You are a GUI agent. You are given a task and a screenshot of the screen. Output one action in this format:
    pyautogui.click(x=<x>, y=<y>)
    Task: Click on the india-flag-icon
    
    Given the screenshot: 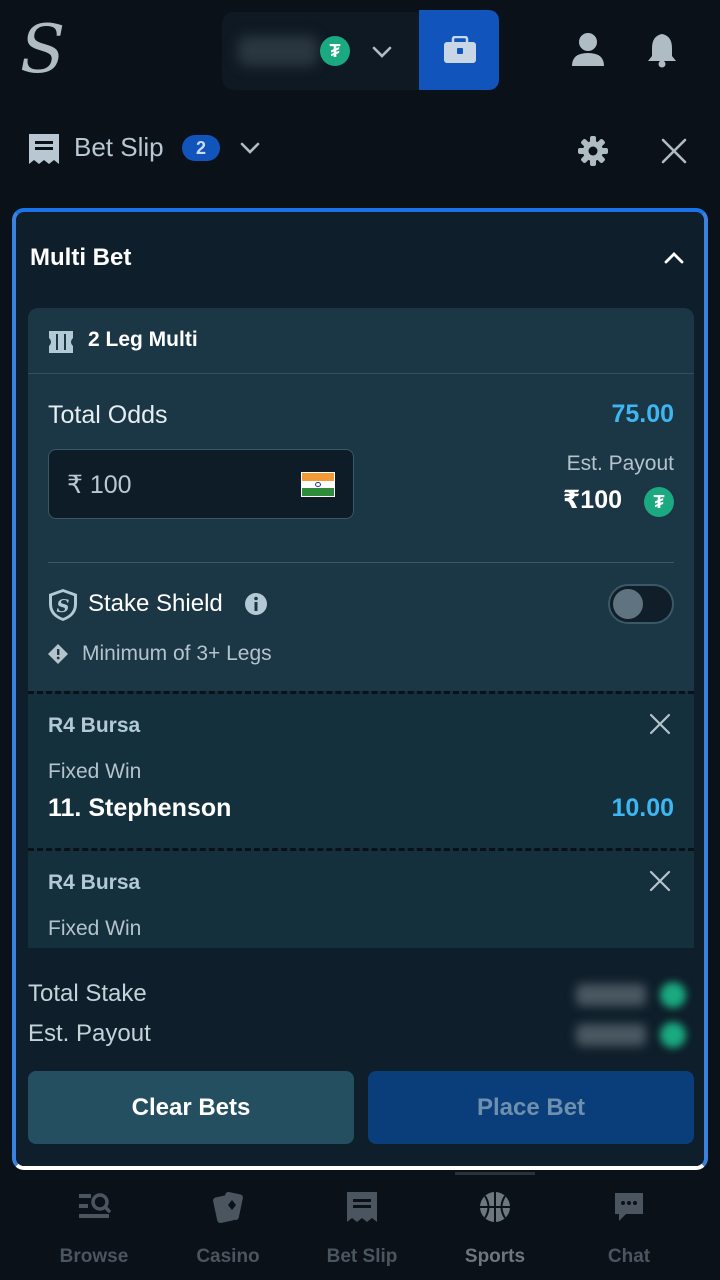 What is the action you would take?
    pyautogui.click(x=318, y=484)
    